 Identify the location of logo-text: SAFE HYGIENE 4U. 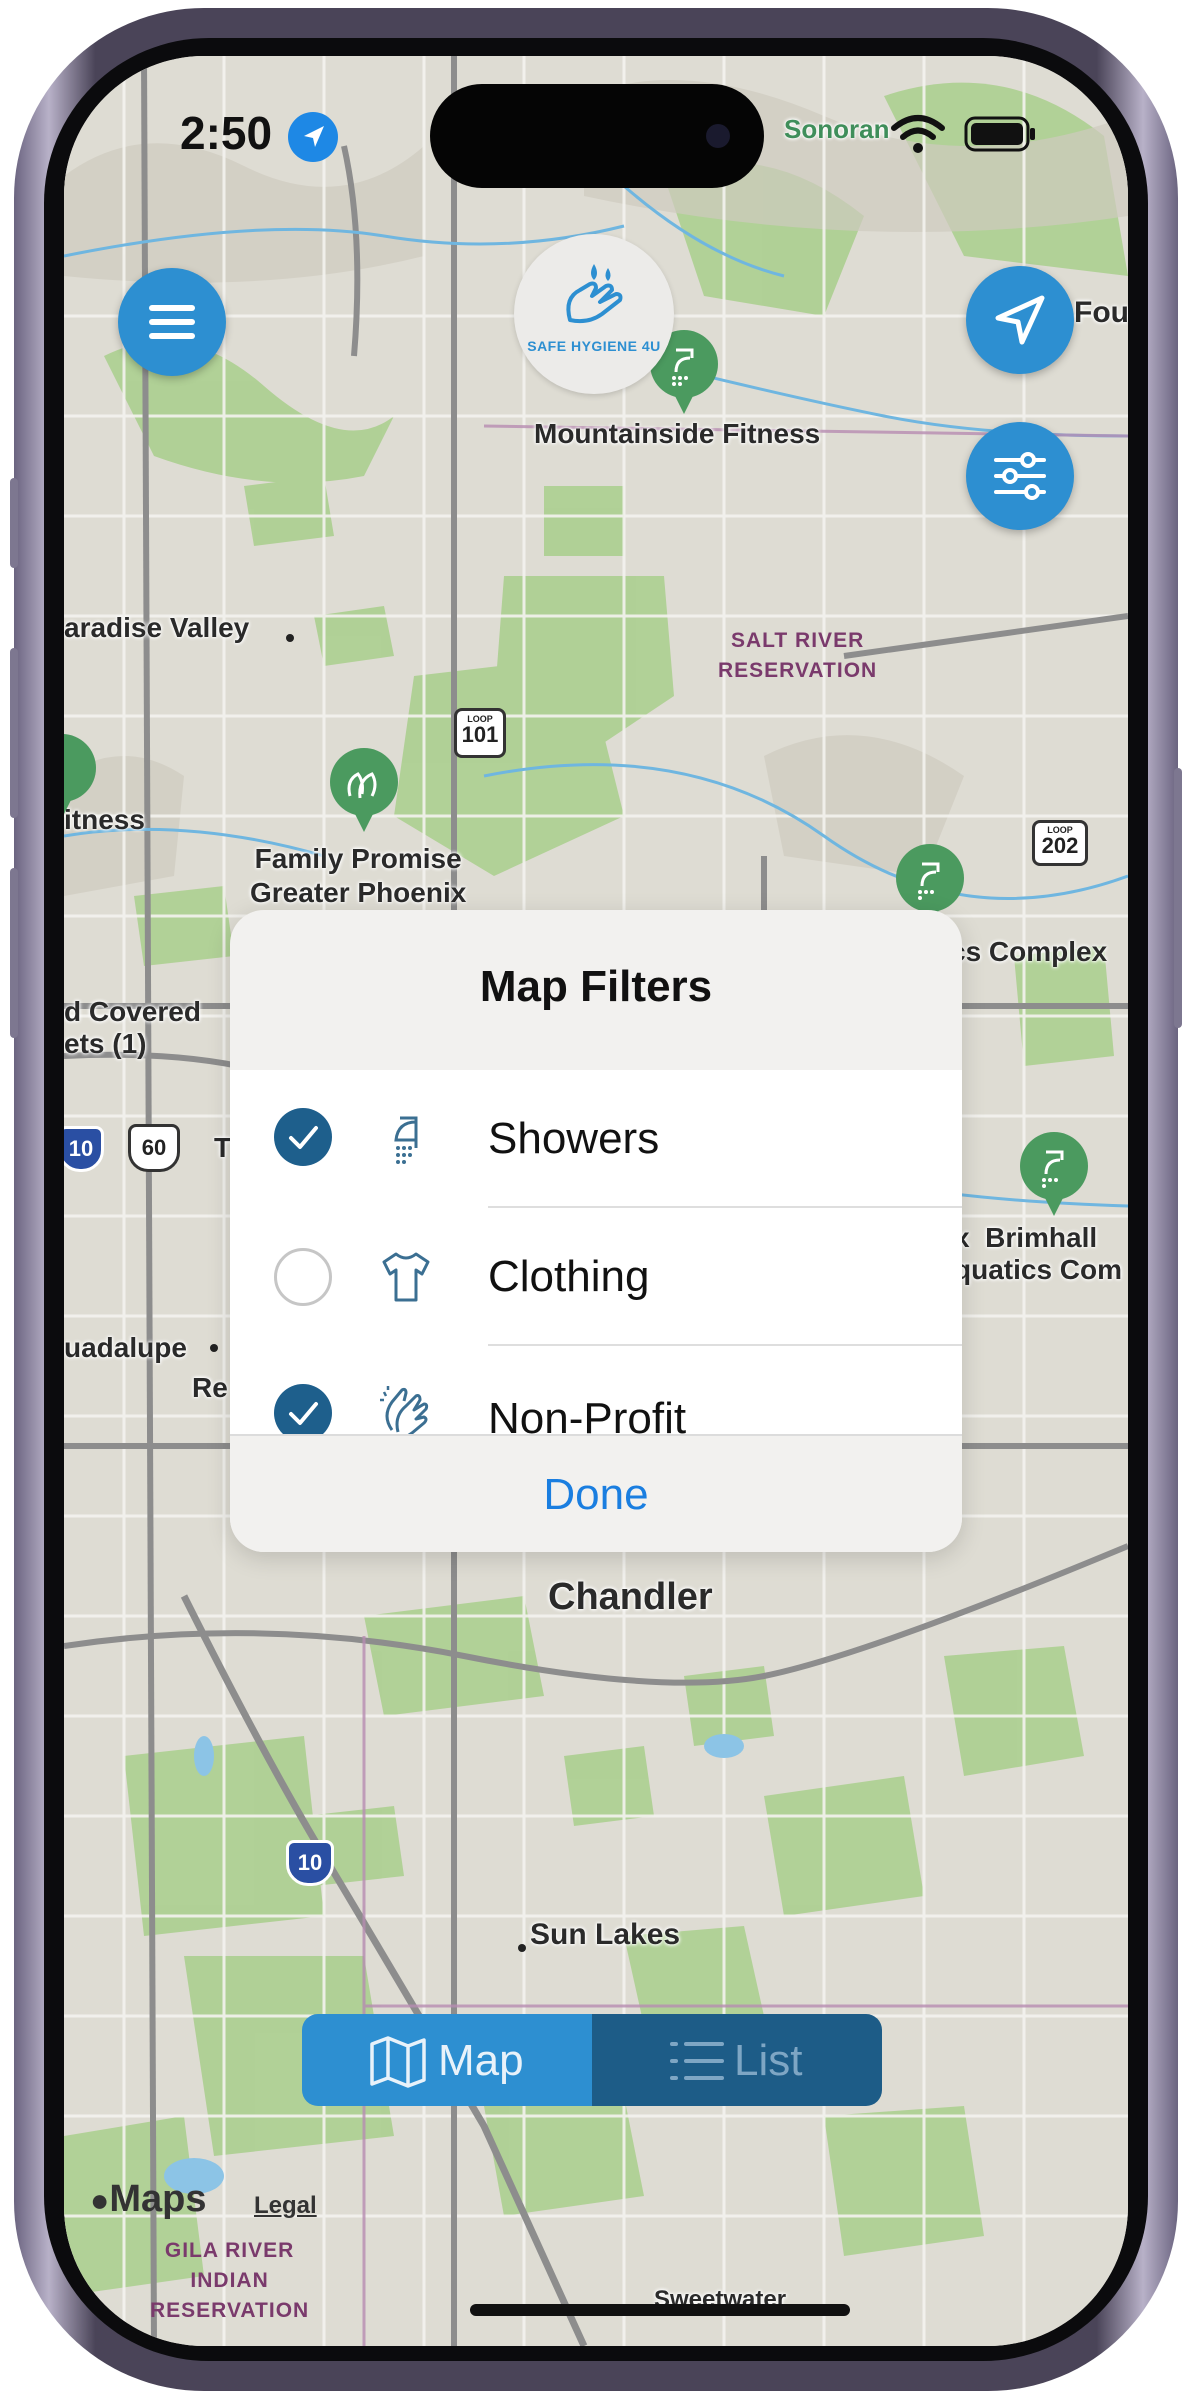
(594, 346).